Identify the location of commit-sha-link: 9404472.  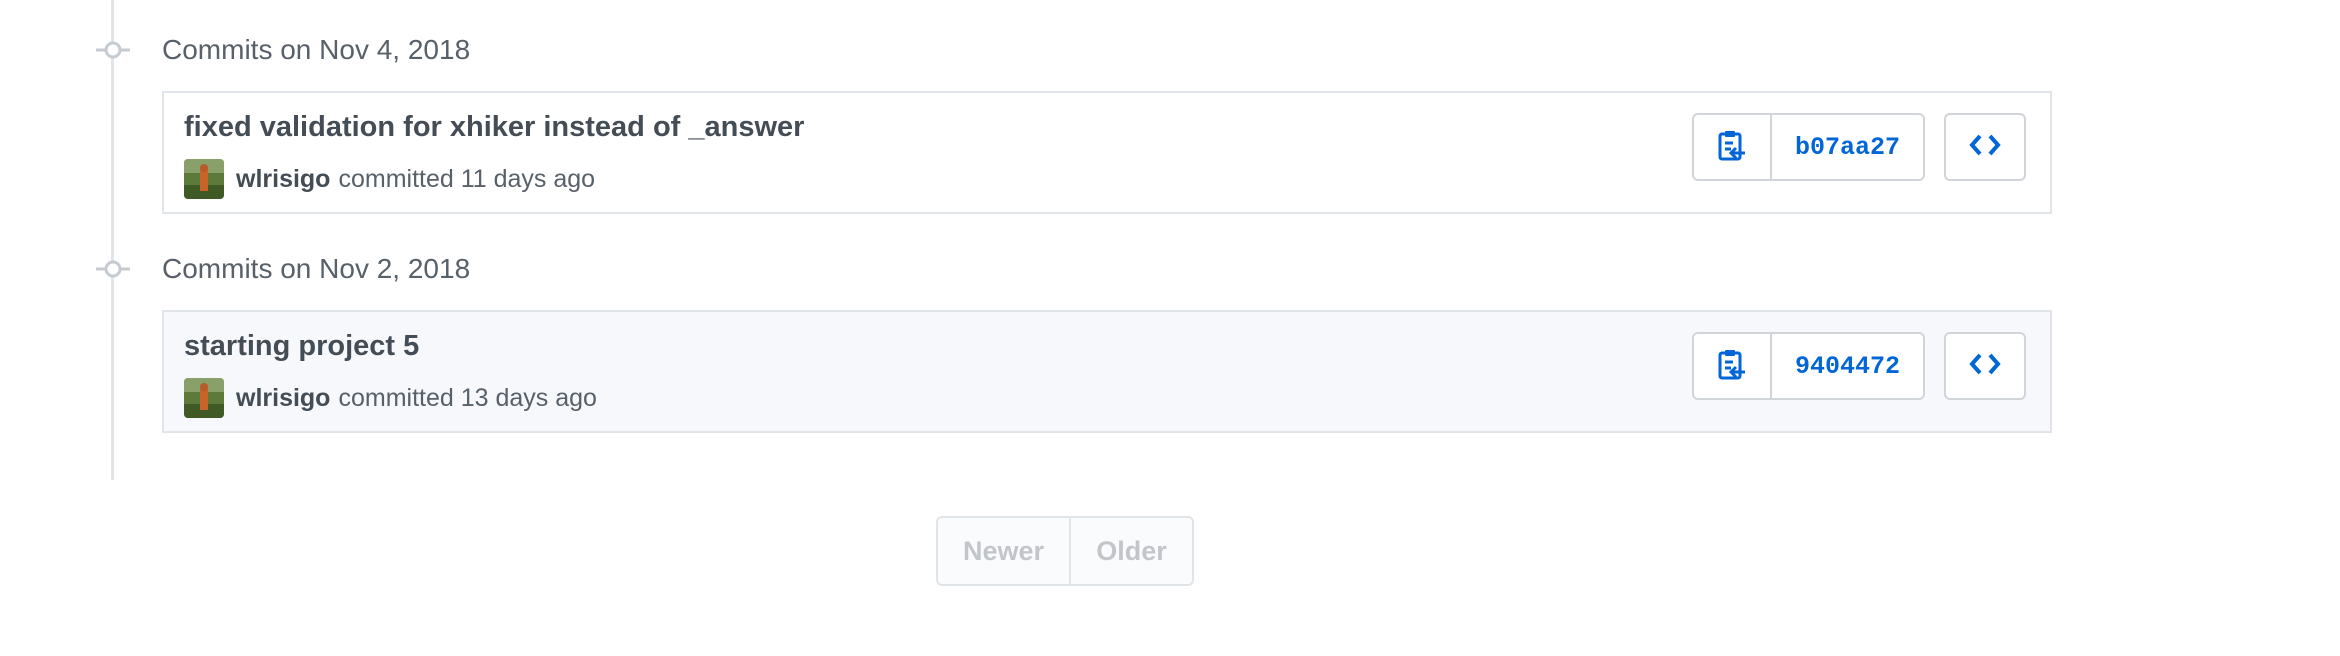
(1847, 366).